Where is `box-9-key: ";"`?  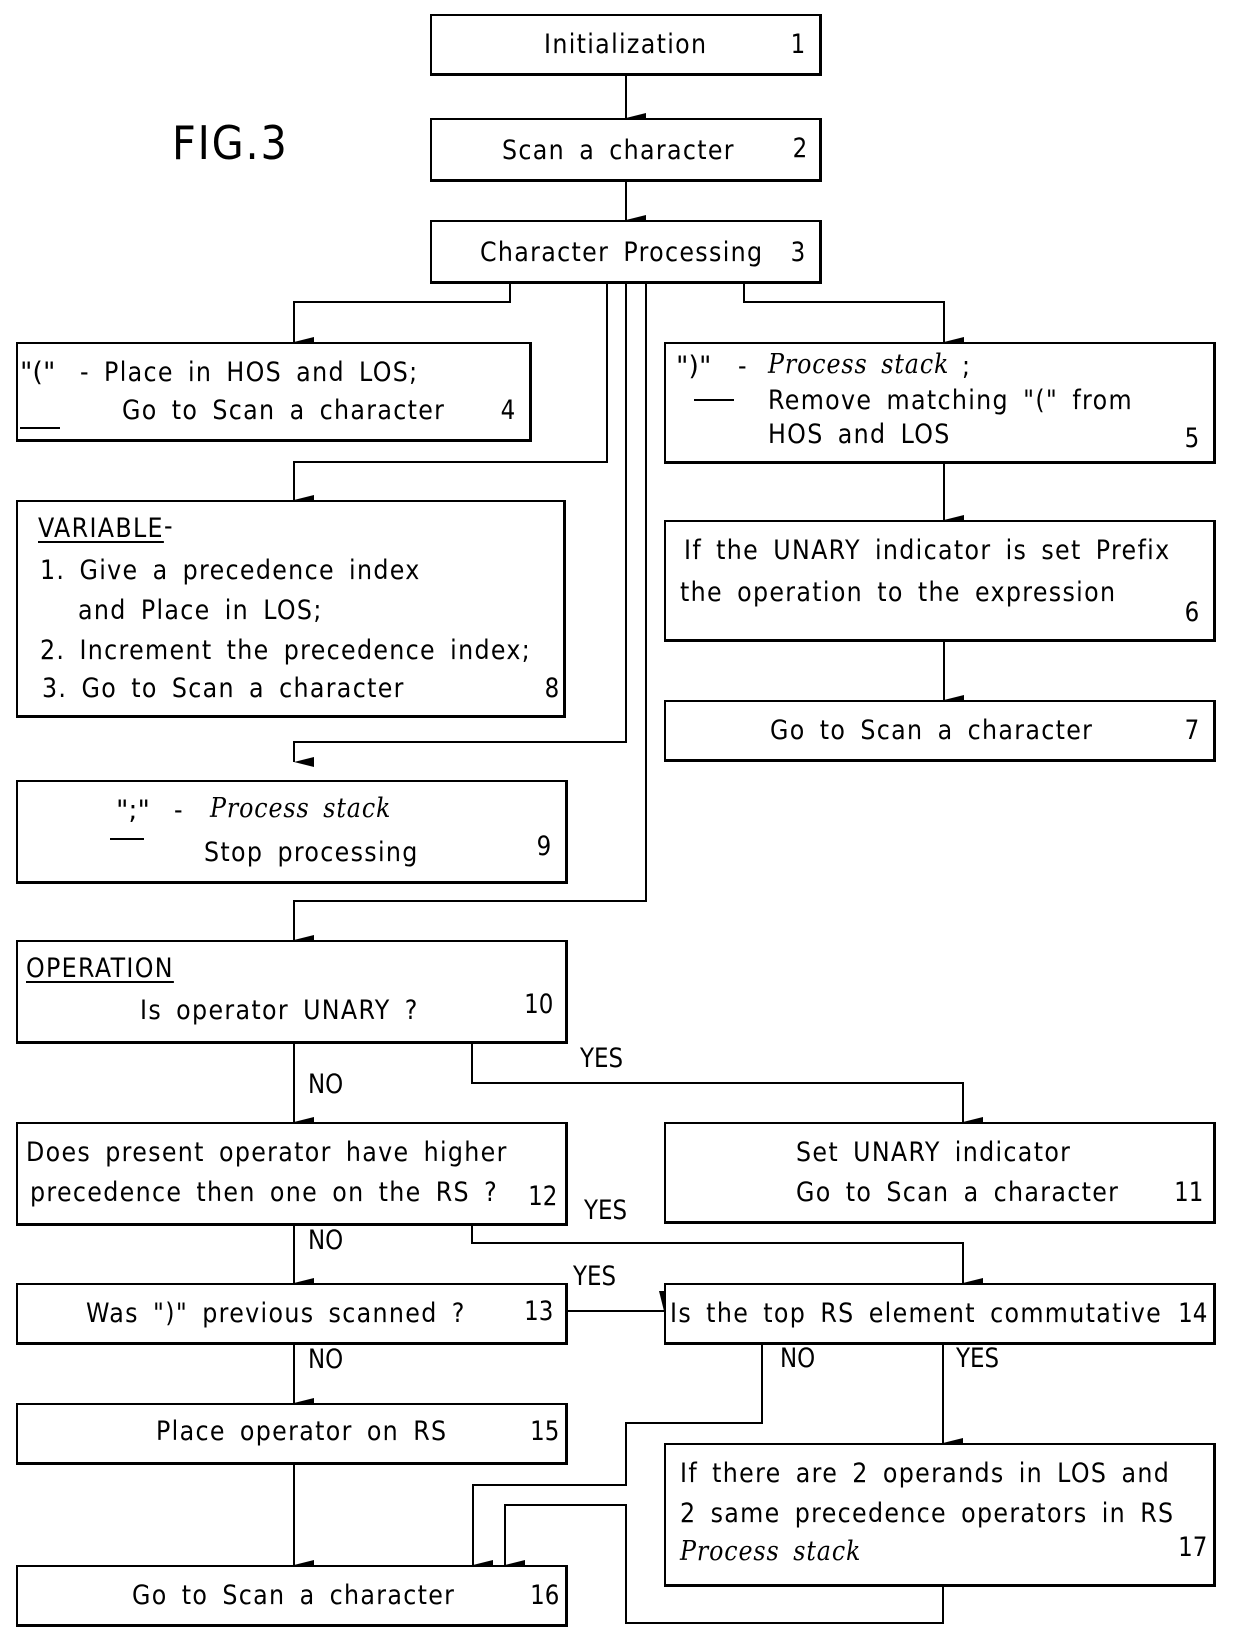
box-9-key: ";" is located at coordinates (133, 810).